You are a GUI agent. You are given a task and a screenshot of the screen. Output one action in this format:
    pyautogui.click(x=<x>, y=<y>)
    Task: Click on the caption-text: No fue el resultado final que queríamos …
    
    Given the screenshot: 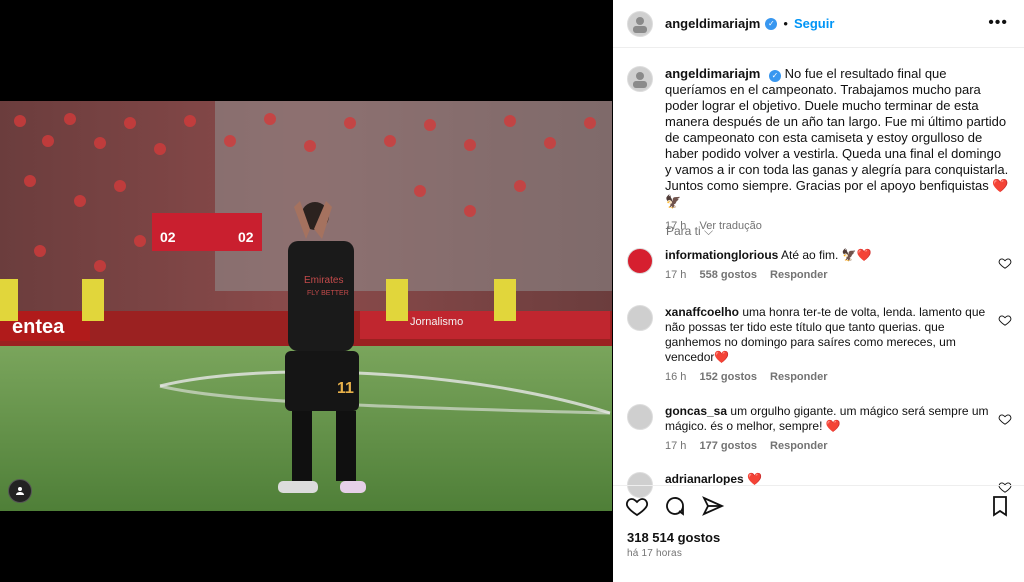 What is the action you would take?
    pyautogui.click(x=837, y=137)
    